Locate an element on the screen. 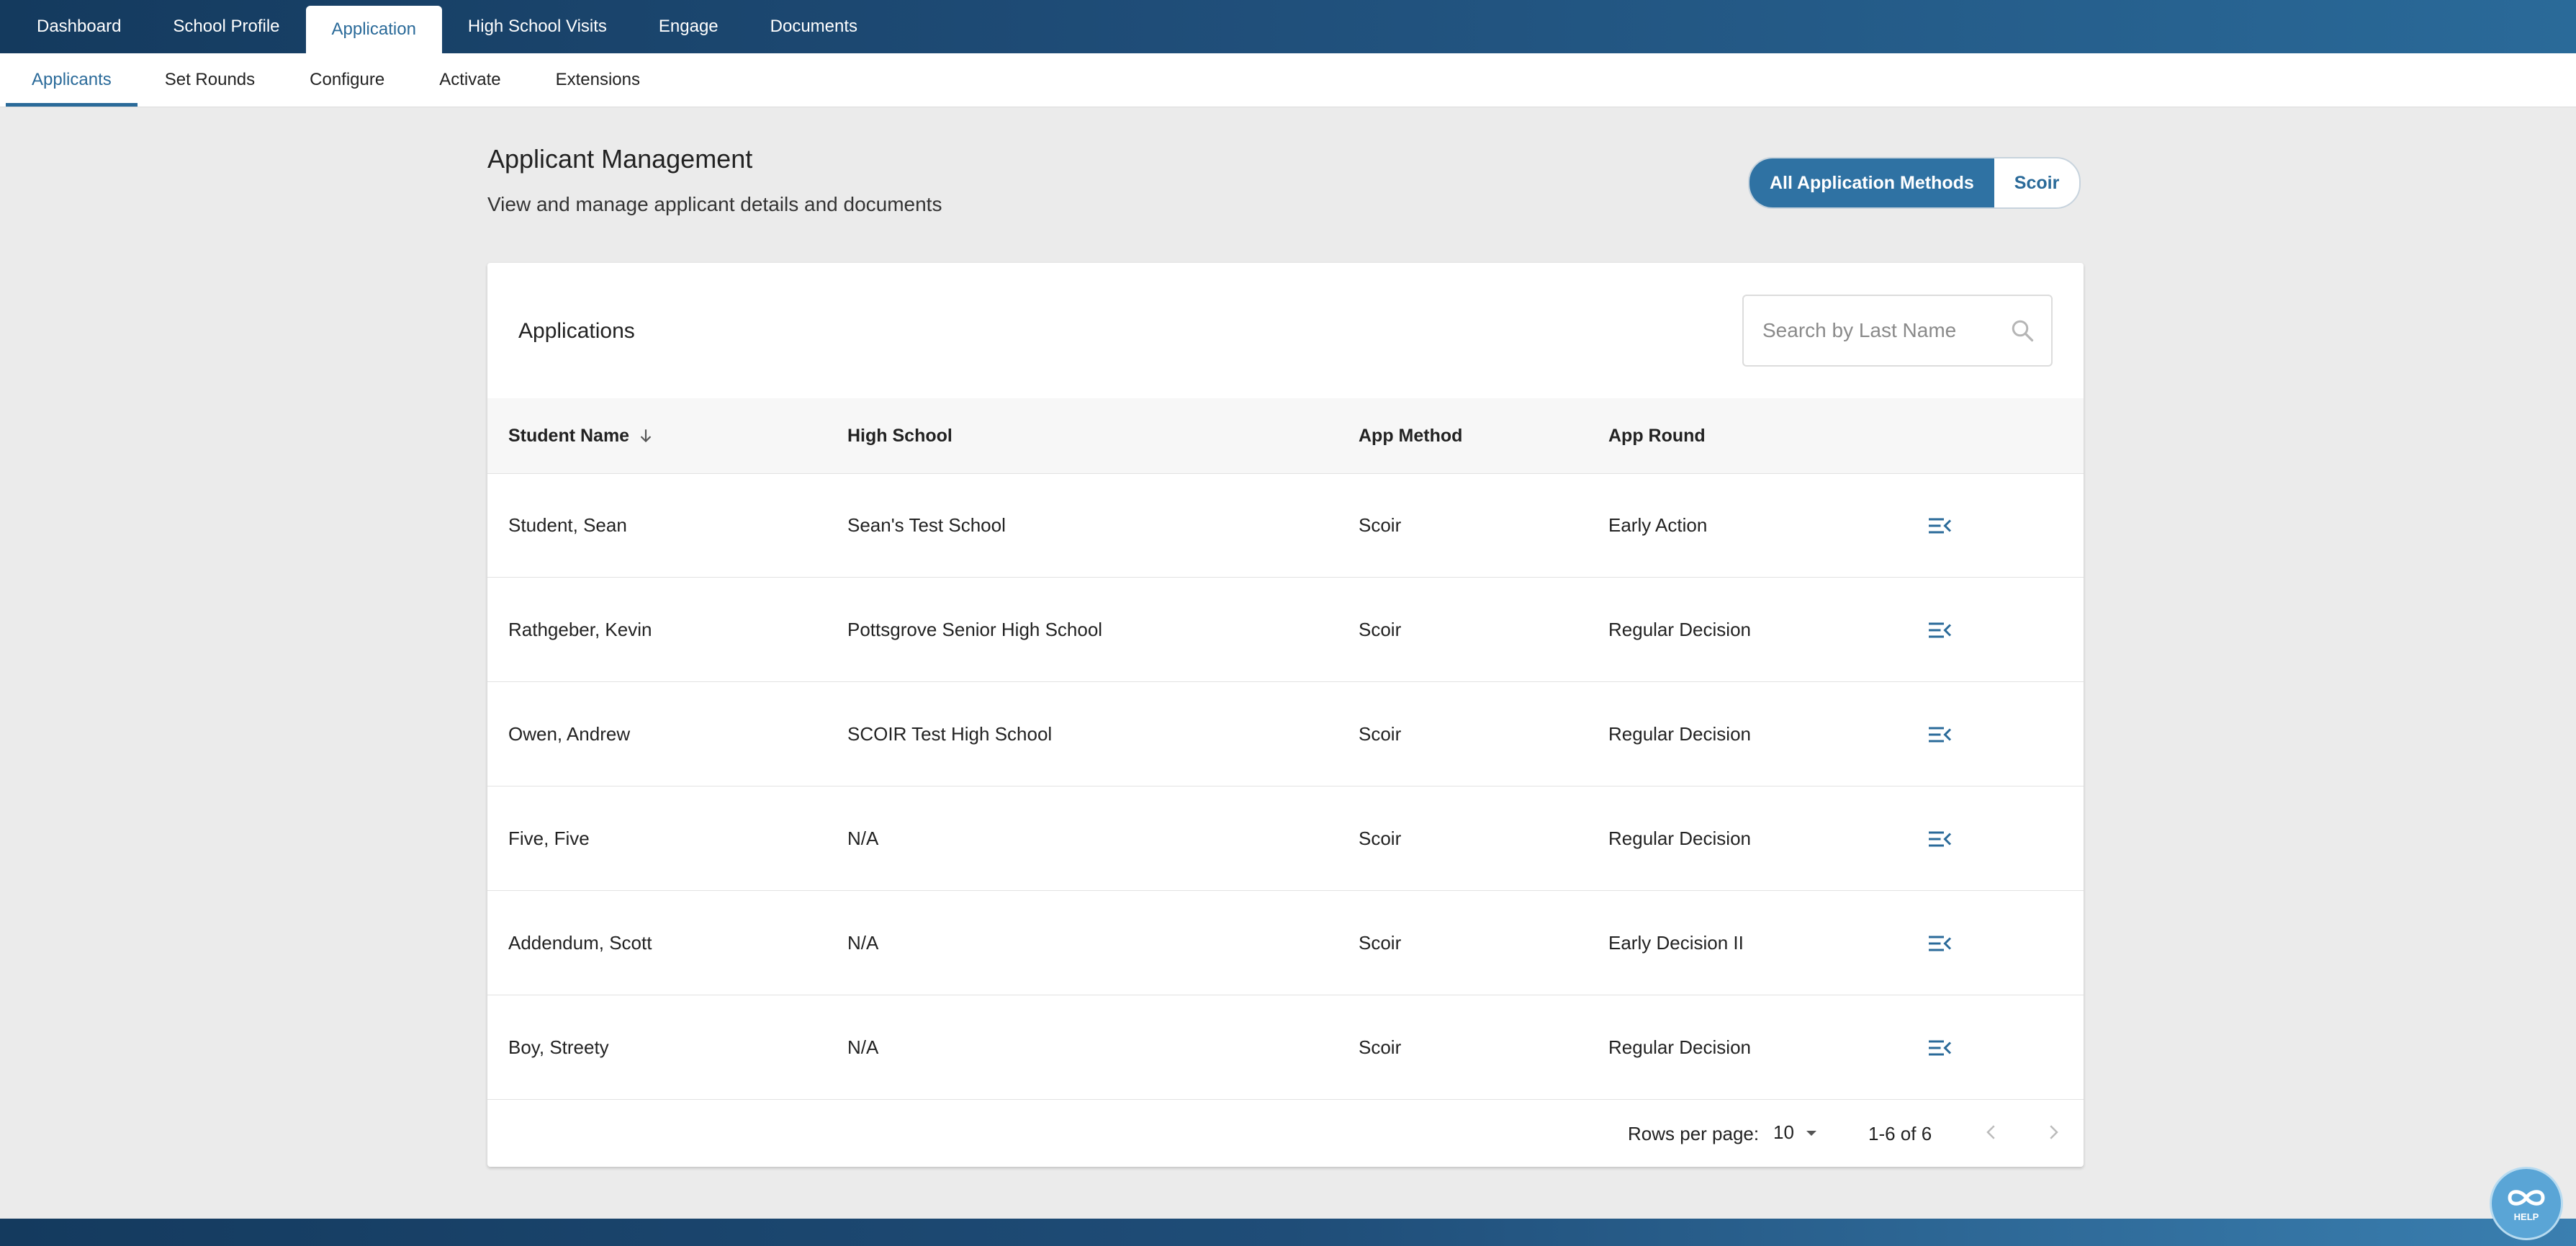  sub-tab-configure: Configure is located at coordinates (347, 80).